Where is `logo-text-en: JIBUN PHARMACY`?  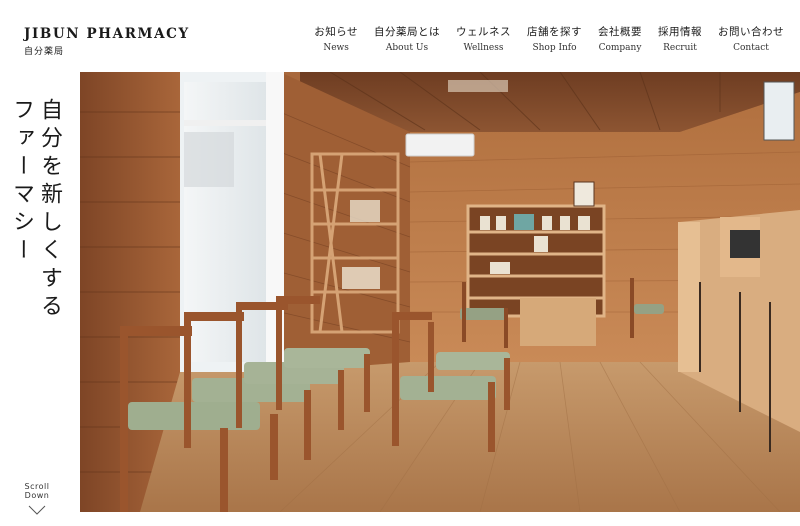
logo-text-en: JIBUN PHARMACY is located at coordinates (107, 34).